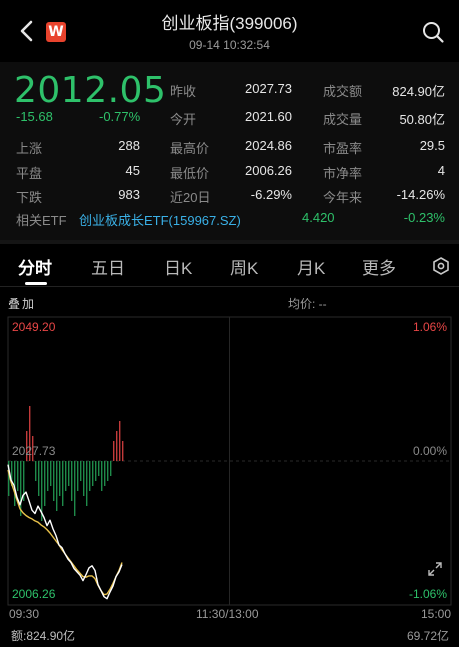  Describe the element at coordinates (229, 286) in the screenshot. I see `tabs-divider` at that location.